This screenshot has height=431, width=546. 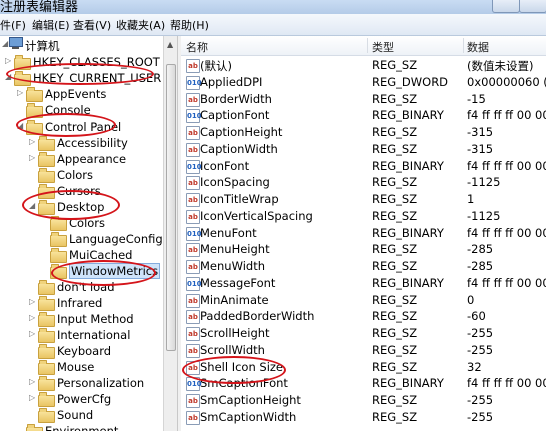 What do you see at coordinates (506, 81) in the screenshot?
I see `value-data: 0x00000060 (96)` at bounding box center [506, 81].